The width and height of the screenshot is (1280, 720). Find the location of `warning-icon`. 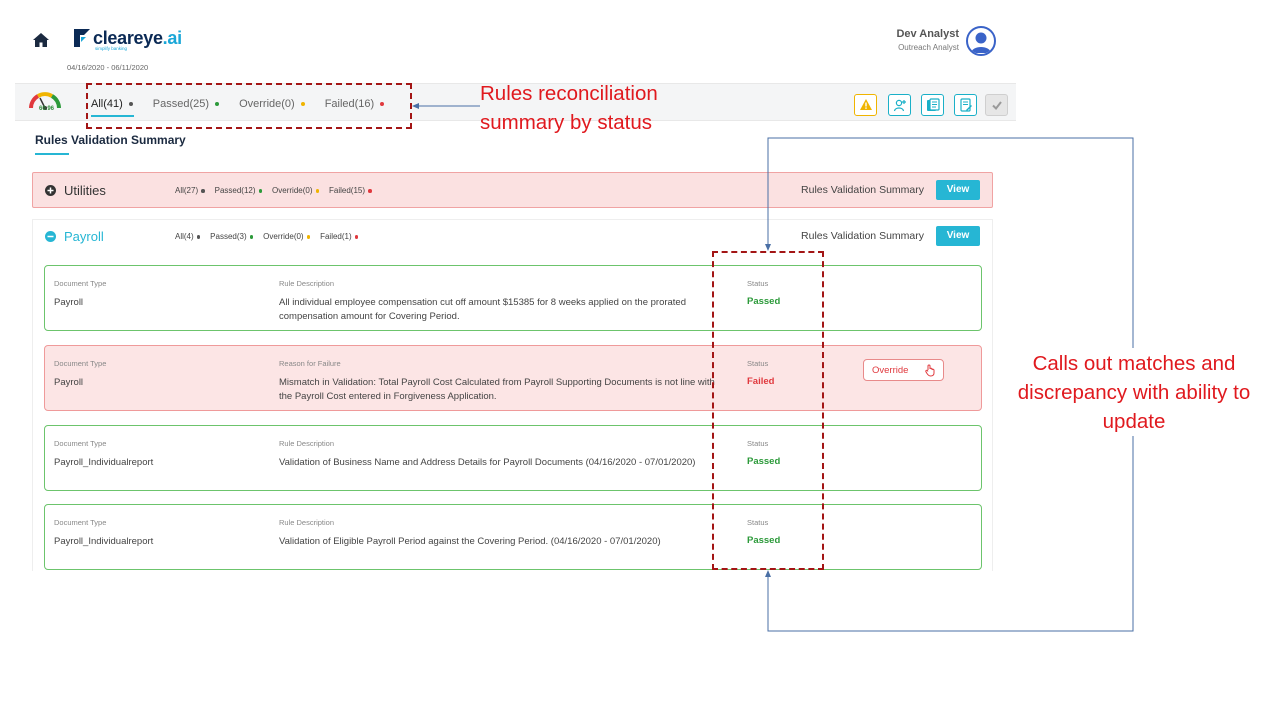

warning-icon is located at coordinates (865, 104).